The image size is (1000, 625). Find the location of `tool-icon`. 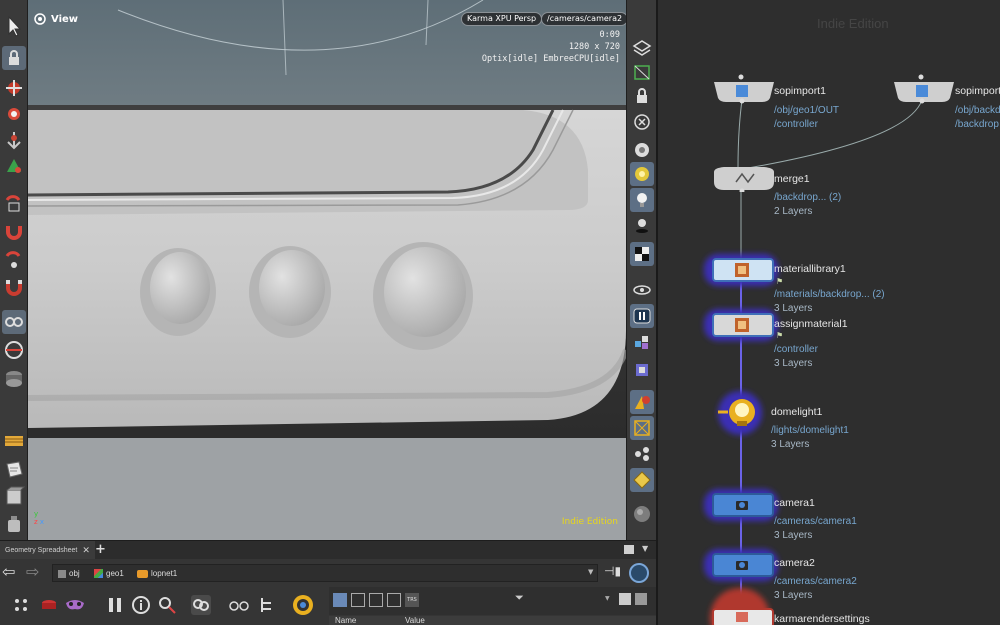

tool-icon is located at coordinates (14, 524).